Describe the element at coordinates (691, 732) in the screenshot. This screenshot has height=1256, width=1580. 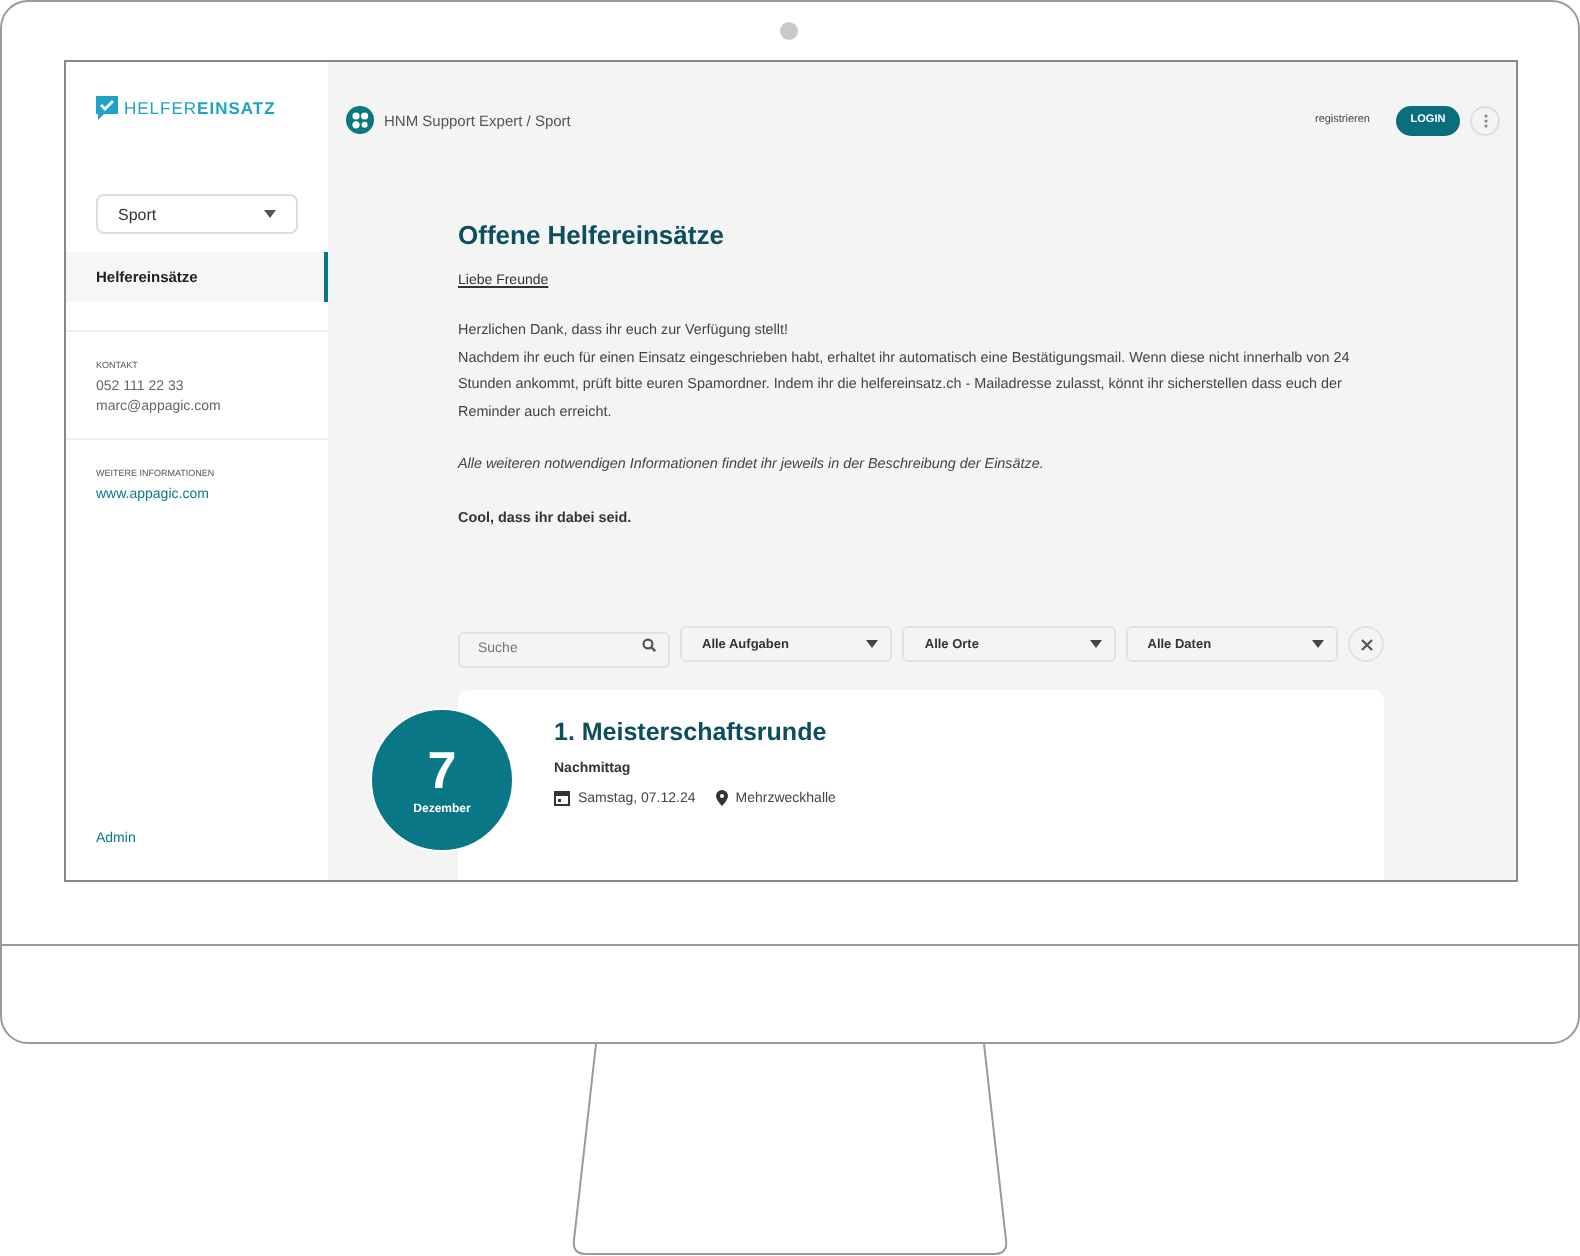
I see `event-title: 1. Meisterschaftsrunde` at that location.